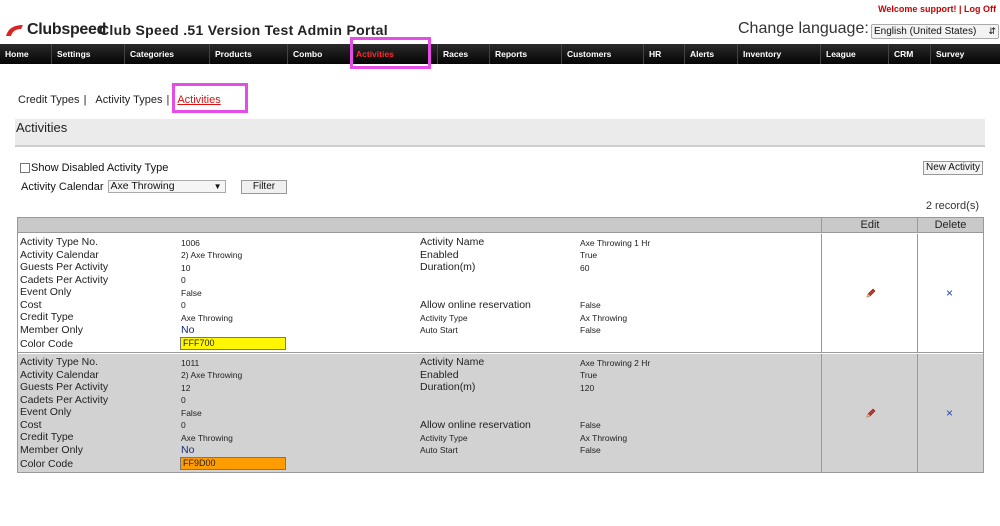 The width and height of the screenshot is (1000, 526). Describe the element at coordinates (590, 330) in the screenshot. I see `auto-start-value: False` at that location.